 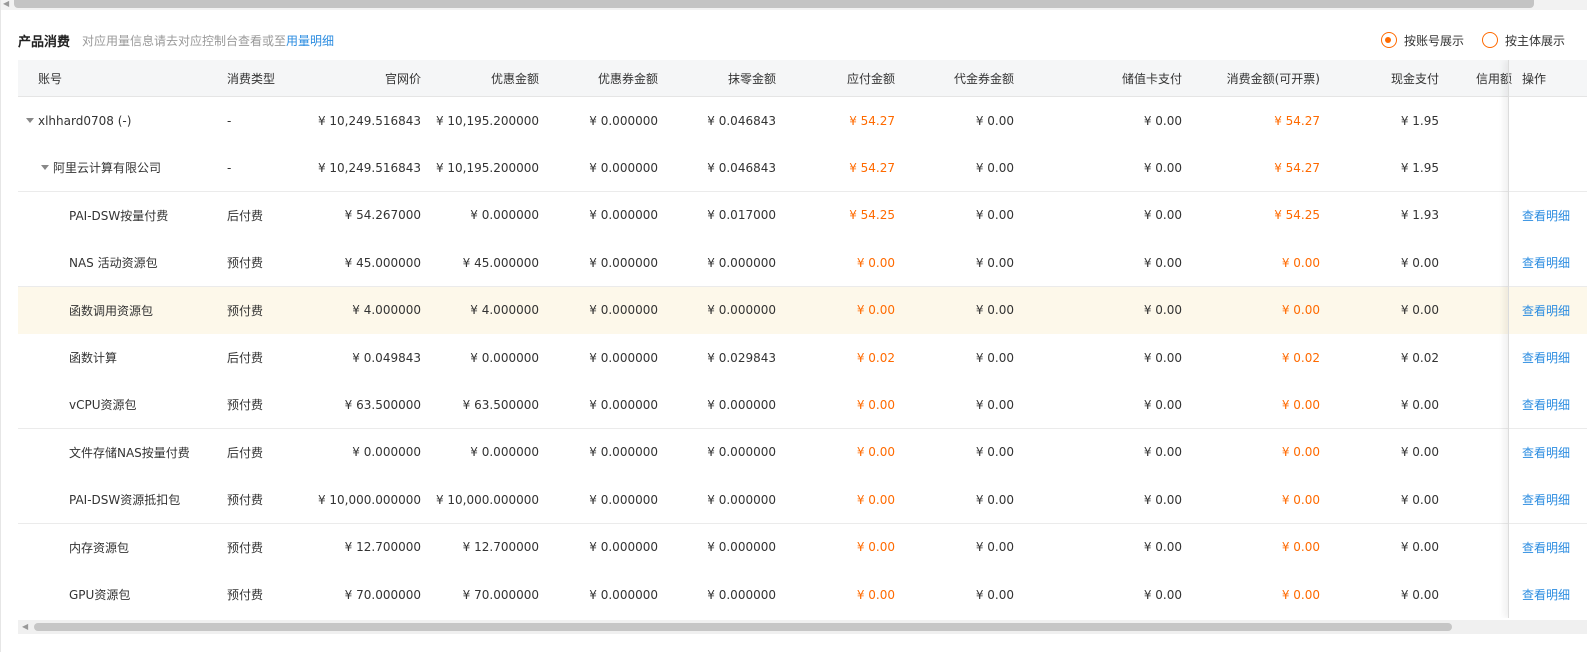 What do you see at coordinates (121, 120) in the screenshot?
I see `cell-account: xlhhard0708 (-)` at bounding box center [121, 120].